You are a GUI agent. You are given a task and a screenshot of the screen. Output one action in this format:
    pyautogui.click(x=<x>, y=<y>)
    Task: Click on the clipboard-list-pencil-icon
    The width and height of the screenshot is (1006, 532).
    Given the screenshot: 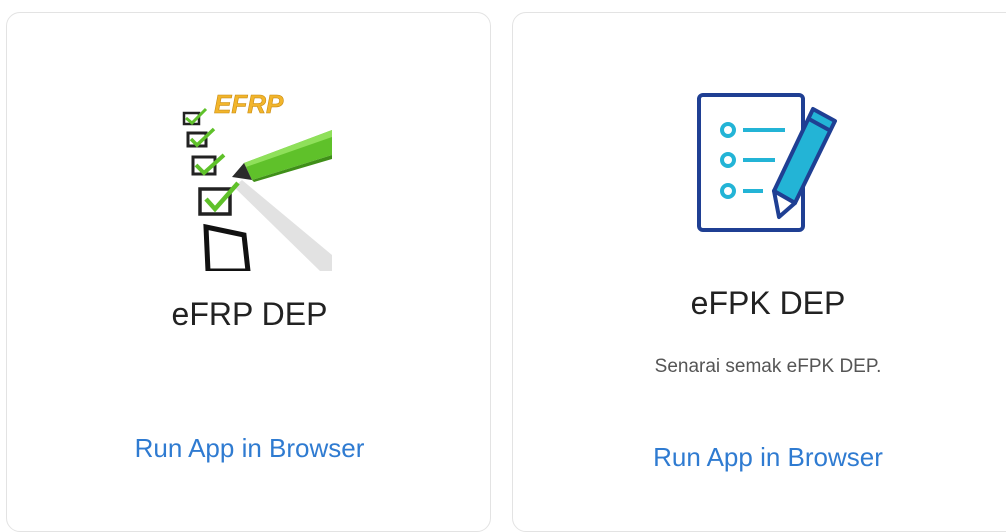 What is the action you would take?
    pyautogui.click(x=767, y=162)
    